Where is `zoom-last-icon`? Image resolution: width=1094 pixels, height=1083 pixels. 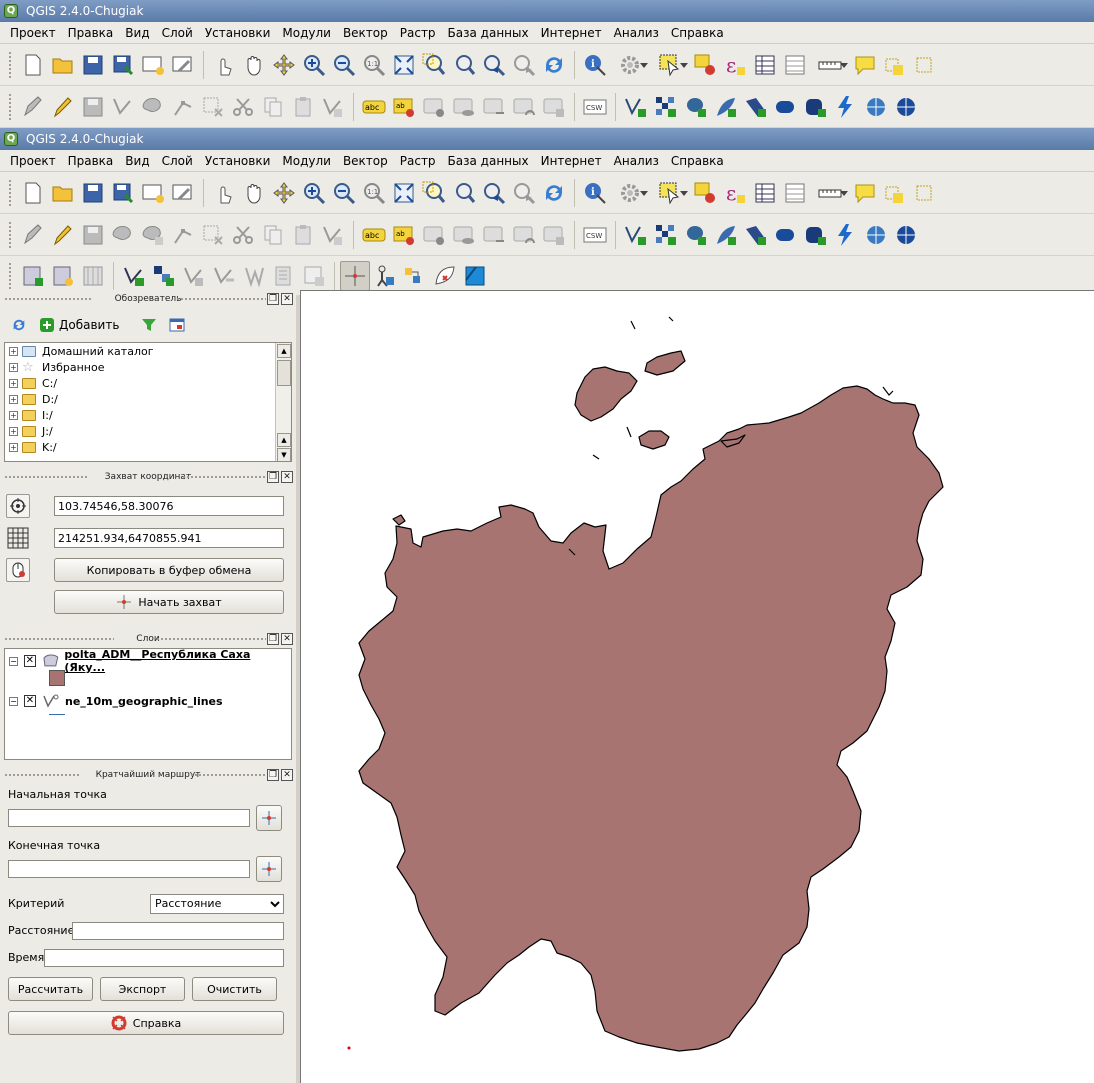 zoom-last-icon is located at coordinates (494, 65).